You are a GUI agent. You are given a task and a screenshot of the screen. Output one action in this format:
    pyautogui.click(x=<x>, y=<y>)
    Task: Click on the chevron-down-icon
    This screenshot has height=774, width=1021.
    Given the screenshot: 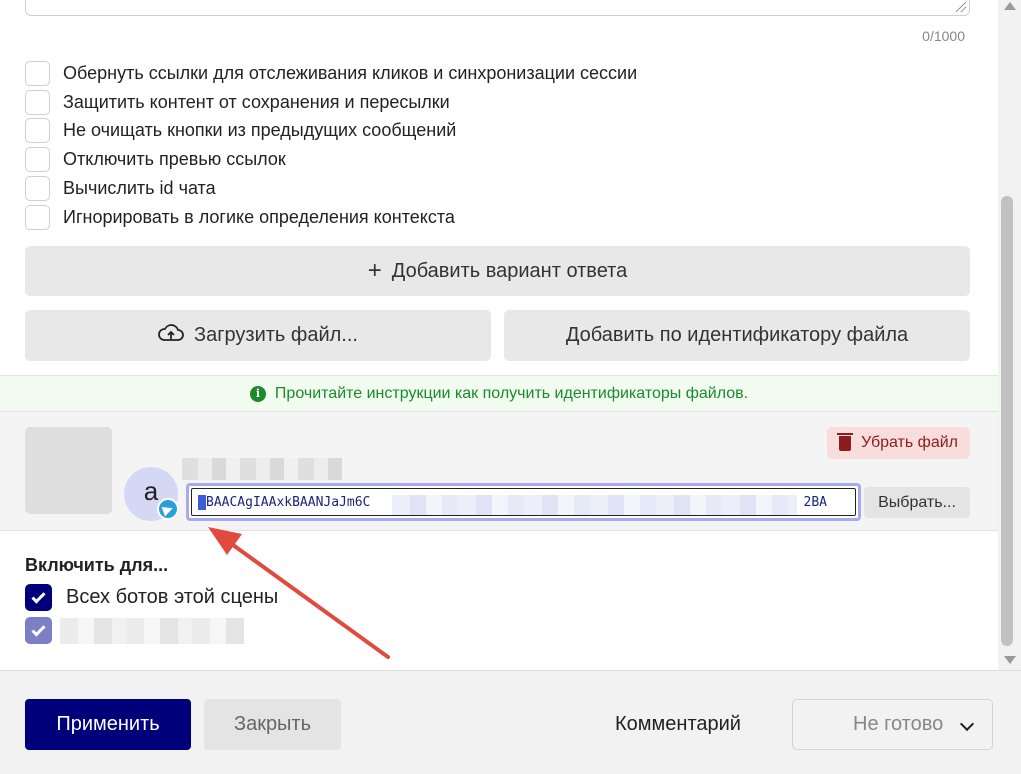 What is the action you would take?
    pyautogui.click(x=967, y=724)
    